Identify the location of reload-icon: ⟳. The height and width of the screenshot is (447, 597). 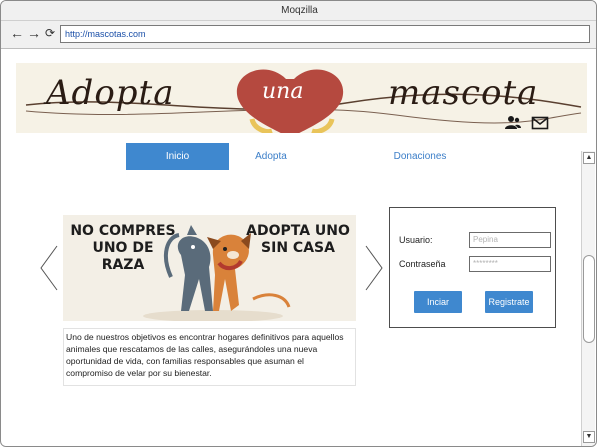
(50, 33).